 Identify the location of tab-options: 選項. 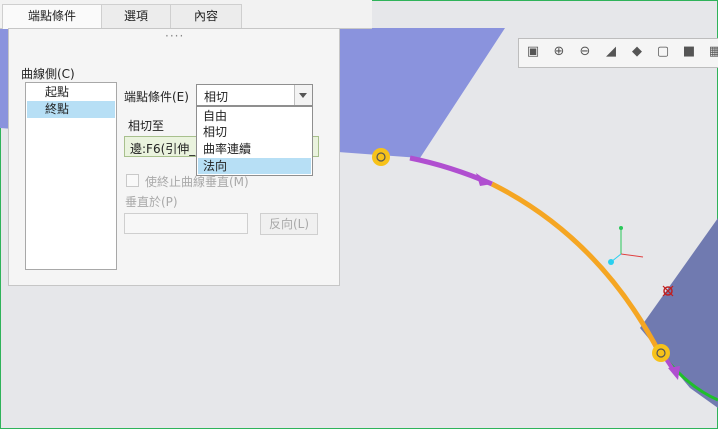
(136, 16).